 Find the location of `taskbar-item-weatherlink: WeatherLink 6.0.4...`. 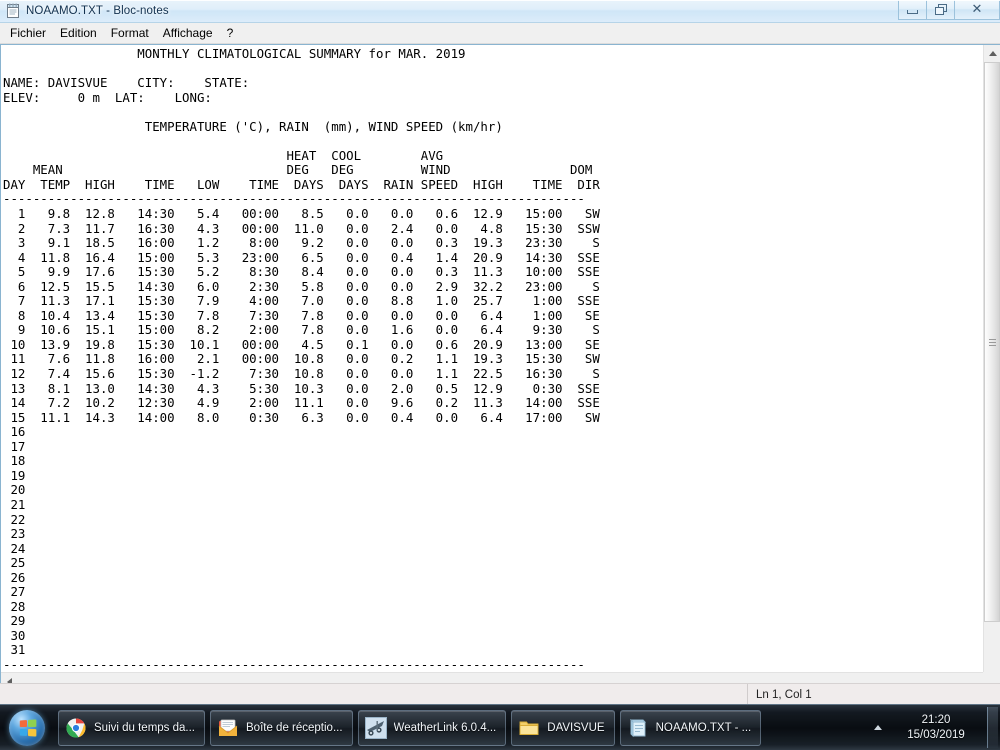

taskbar-item-weatherlink: WeatherLink 6.0.4... is located at coordinates (432, 727).